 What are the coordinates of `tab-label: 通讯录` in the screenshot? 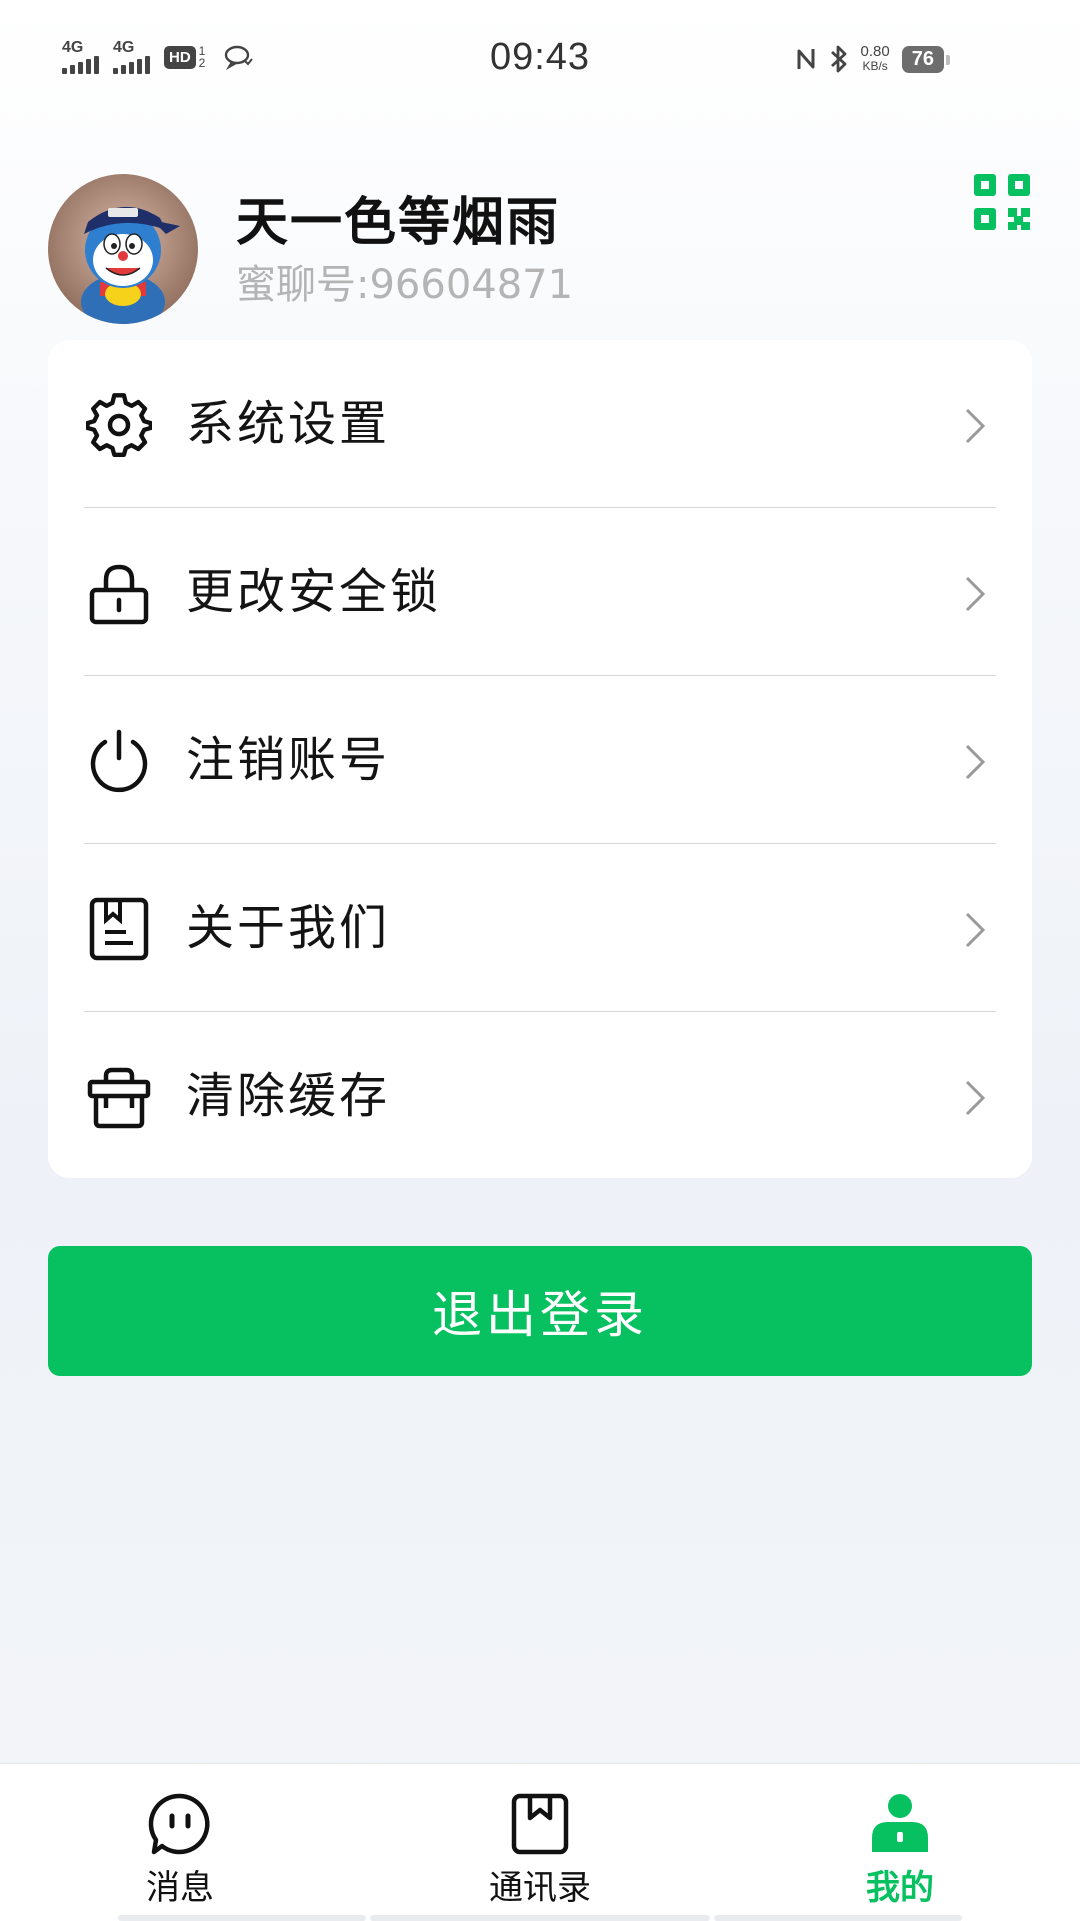 It's located at (540, 1888).